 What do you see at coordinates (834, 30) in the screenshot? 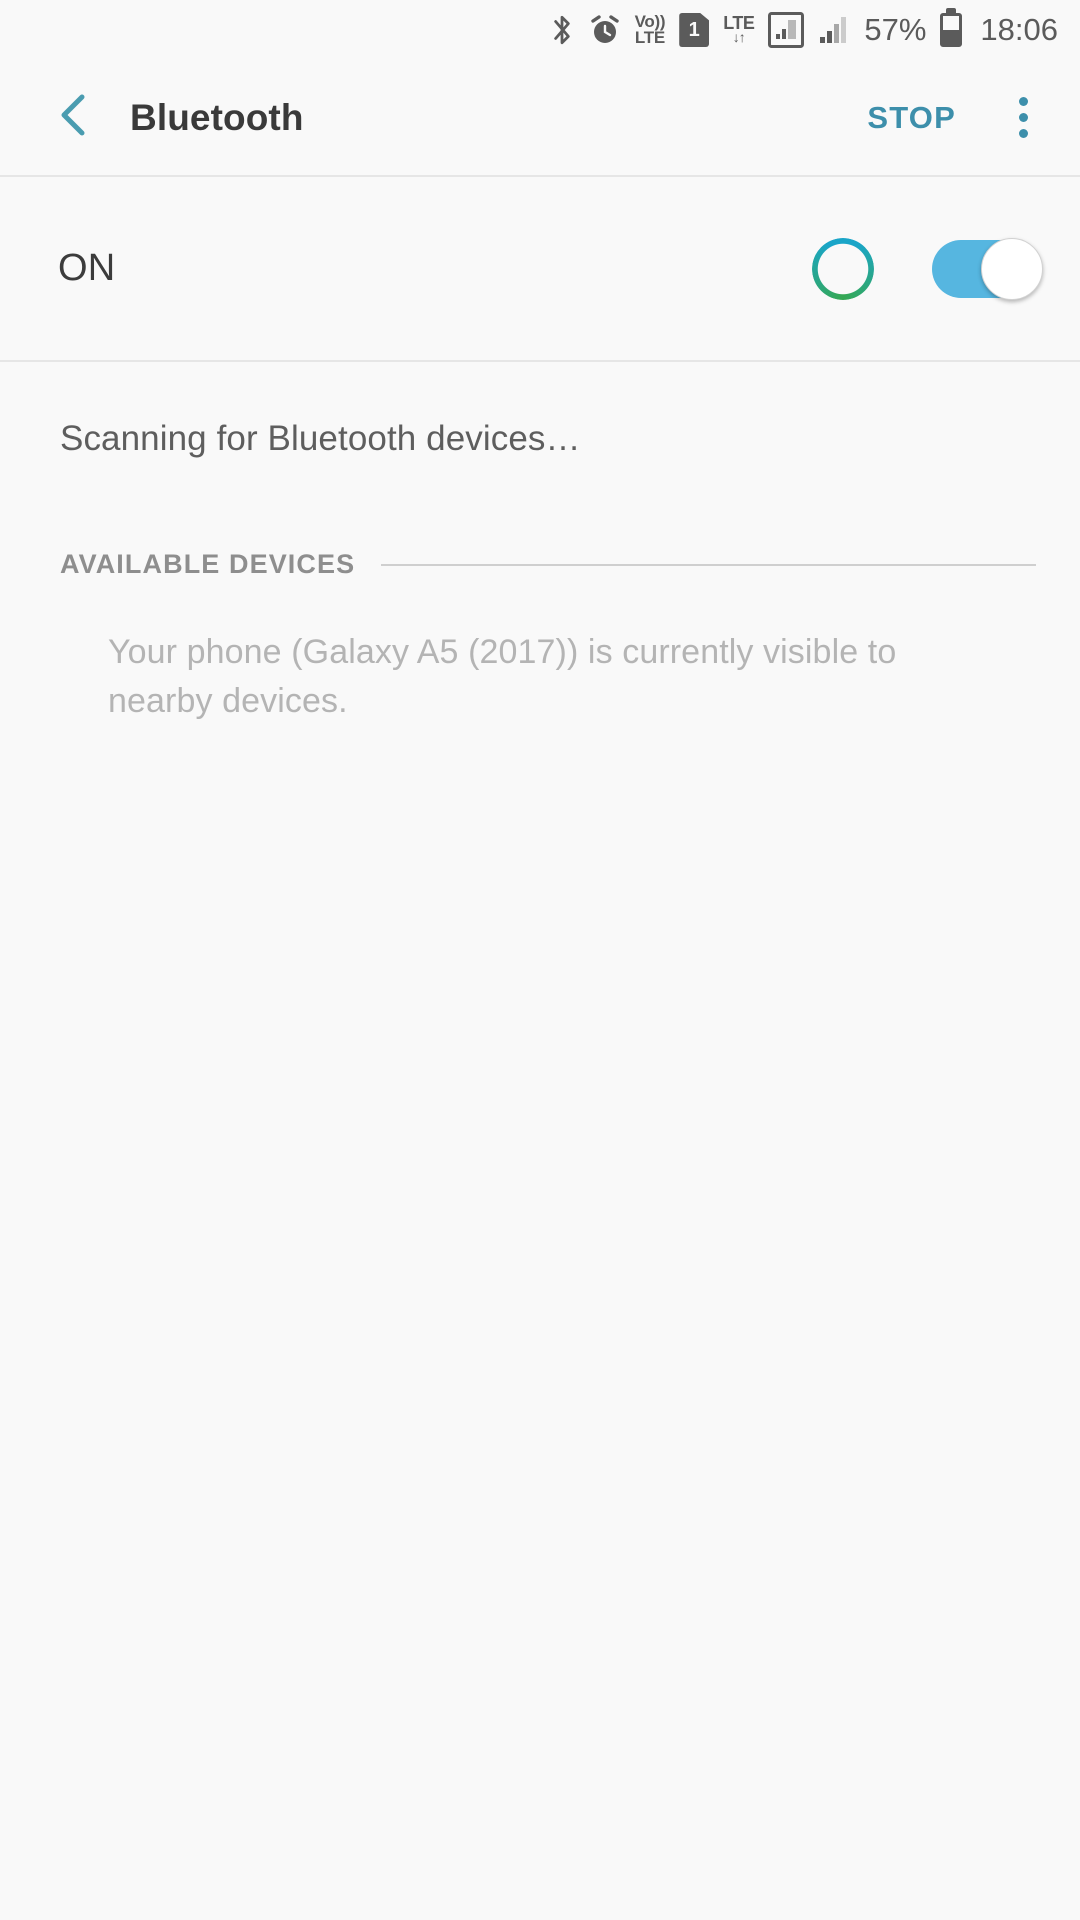
I see `signal-sim2-icon` at bounding box center [834, 30].